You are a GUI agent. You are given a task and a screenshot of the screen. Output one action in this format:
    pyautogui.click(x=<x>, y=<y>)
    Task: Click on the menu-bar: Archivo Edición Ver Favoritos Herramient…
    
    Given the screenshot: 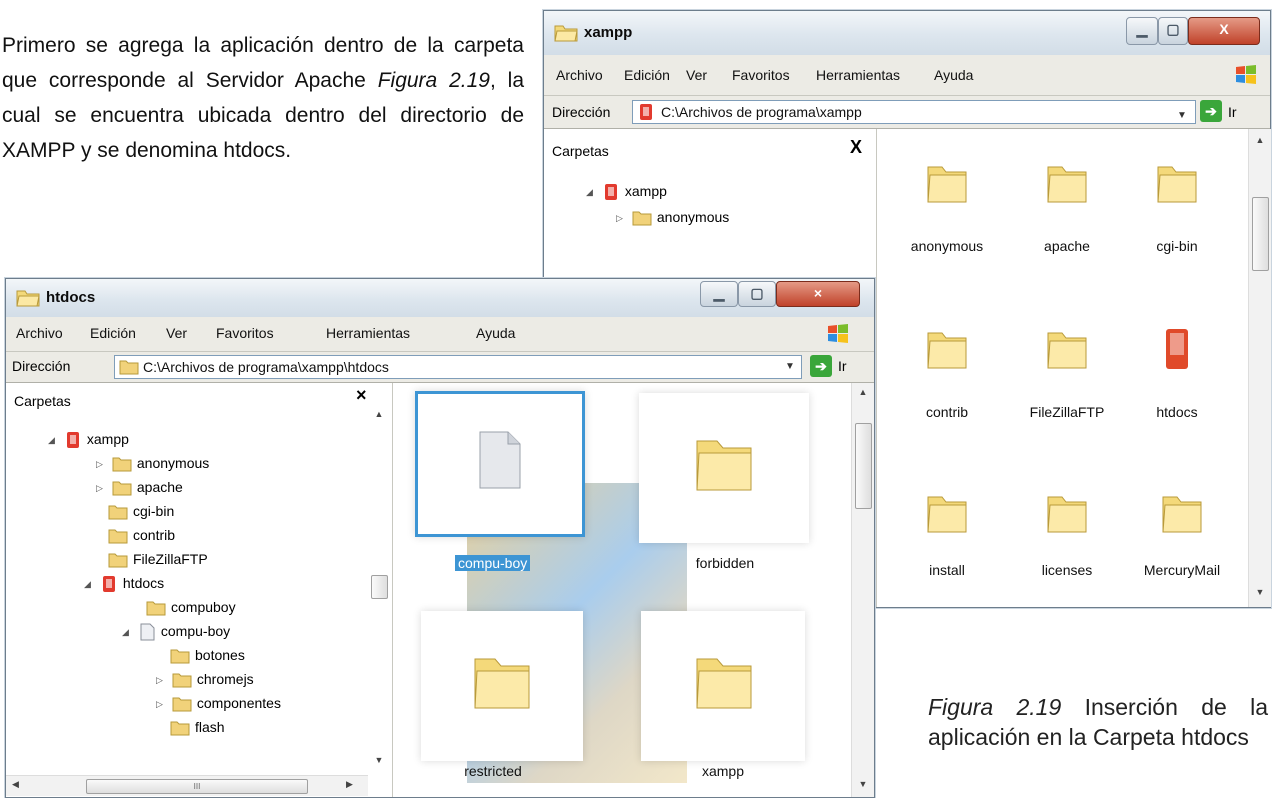 What is the action you would take?
    pyautogui.click(x=907, y=75)
    